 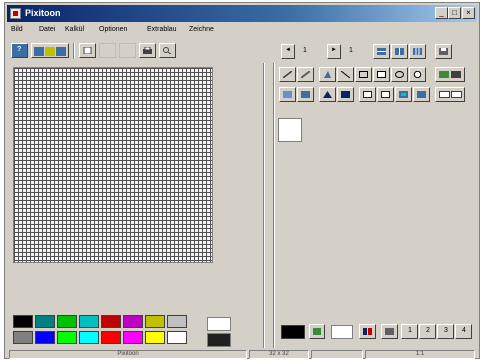 I want to click on rectangle-tool, so click(x=363, y=74).